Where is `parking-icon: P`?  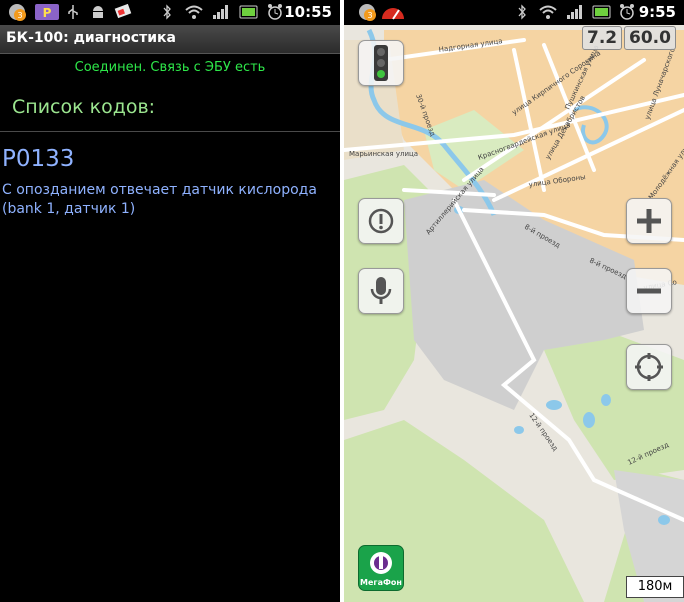 parking-icon: P is located at coordinates (47, 12).